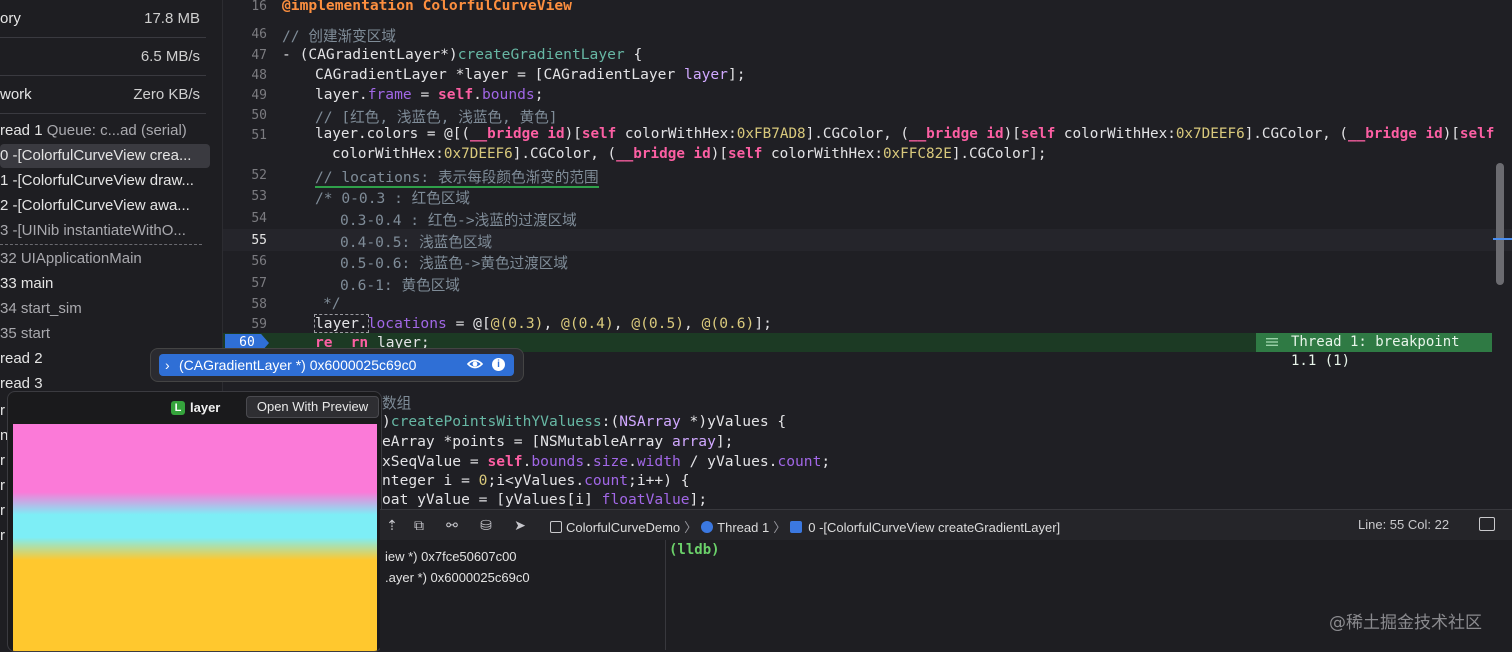  I want to click on variable-row: .ayer *) 0x6000025c69c0, so click(457, 577).